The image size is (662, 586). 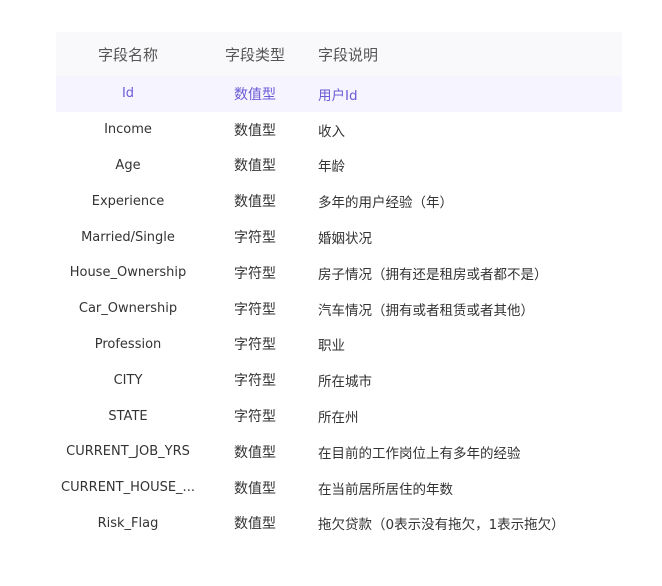 I want to click on table-row: Car_Ownership 字符型 汽车情况（拥有或者租赁或者其他）, so click(x=339, y=309).